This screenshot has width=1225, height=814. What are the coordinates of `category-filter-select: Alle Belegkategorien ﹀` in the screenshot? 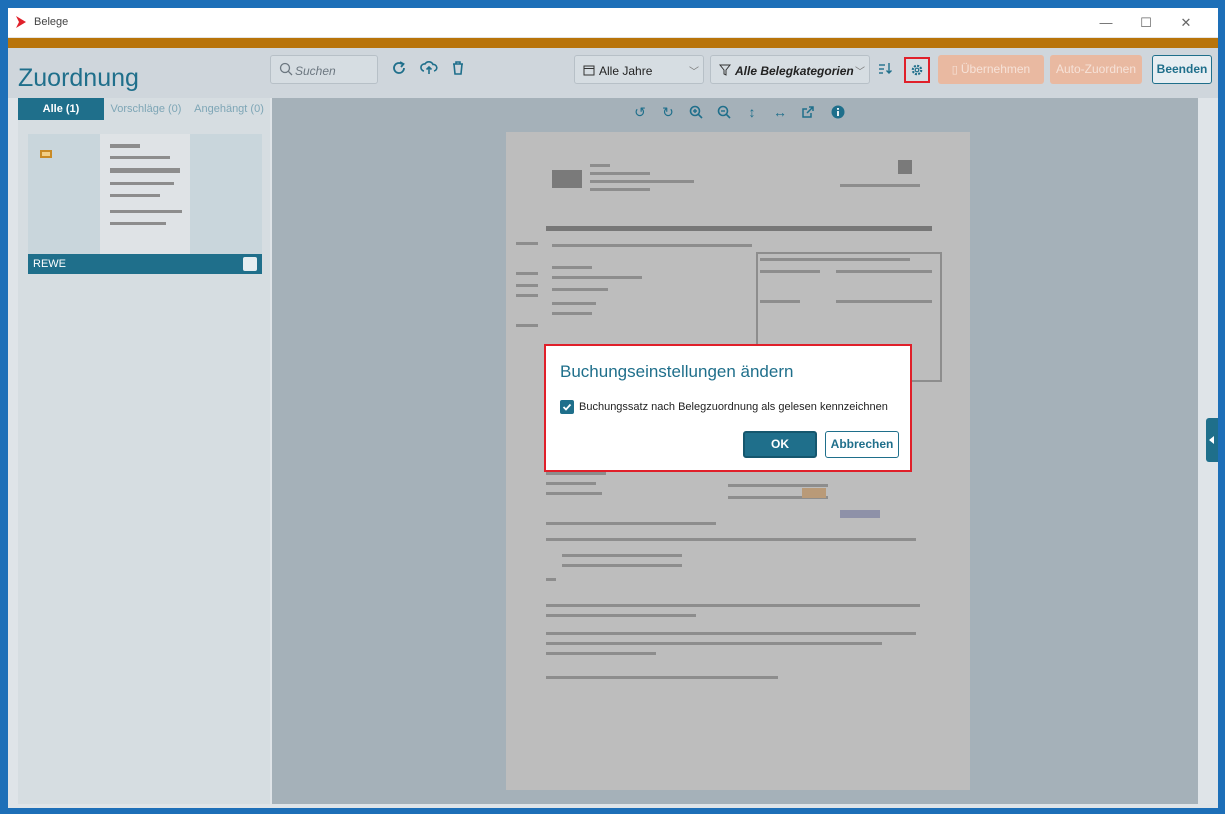 It's located at (790, 69).